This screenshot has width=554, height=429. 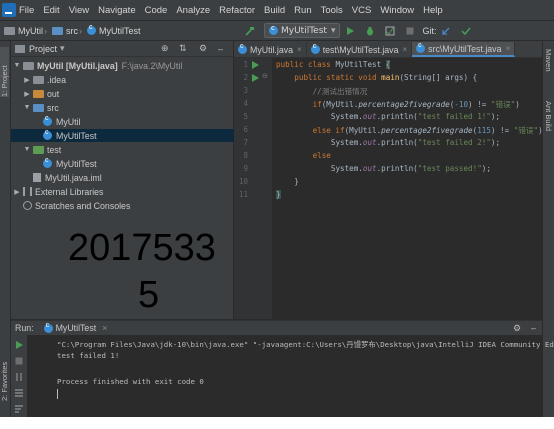 I want to click on menu-tools: Tools, so click(x=332, y=10).